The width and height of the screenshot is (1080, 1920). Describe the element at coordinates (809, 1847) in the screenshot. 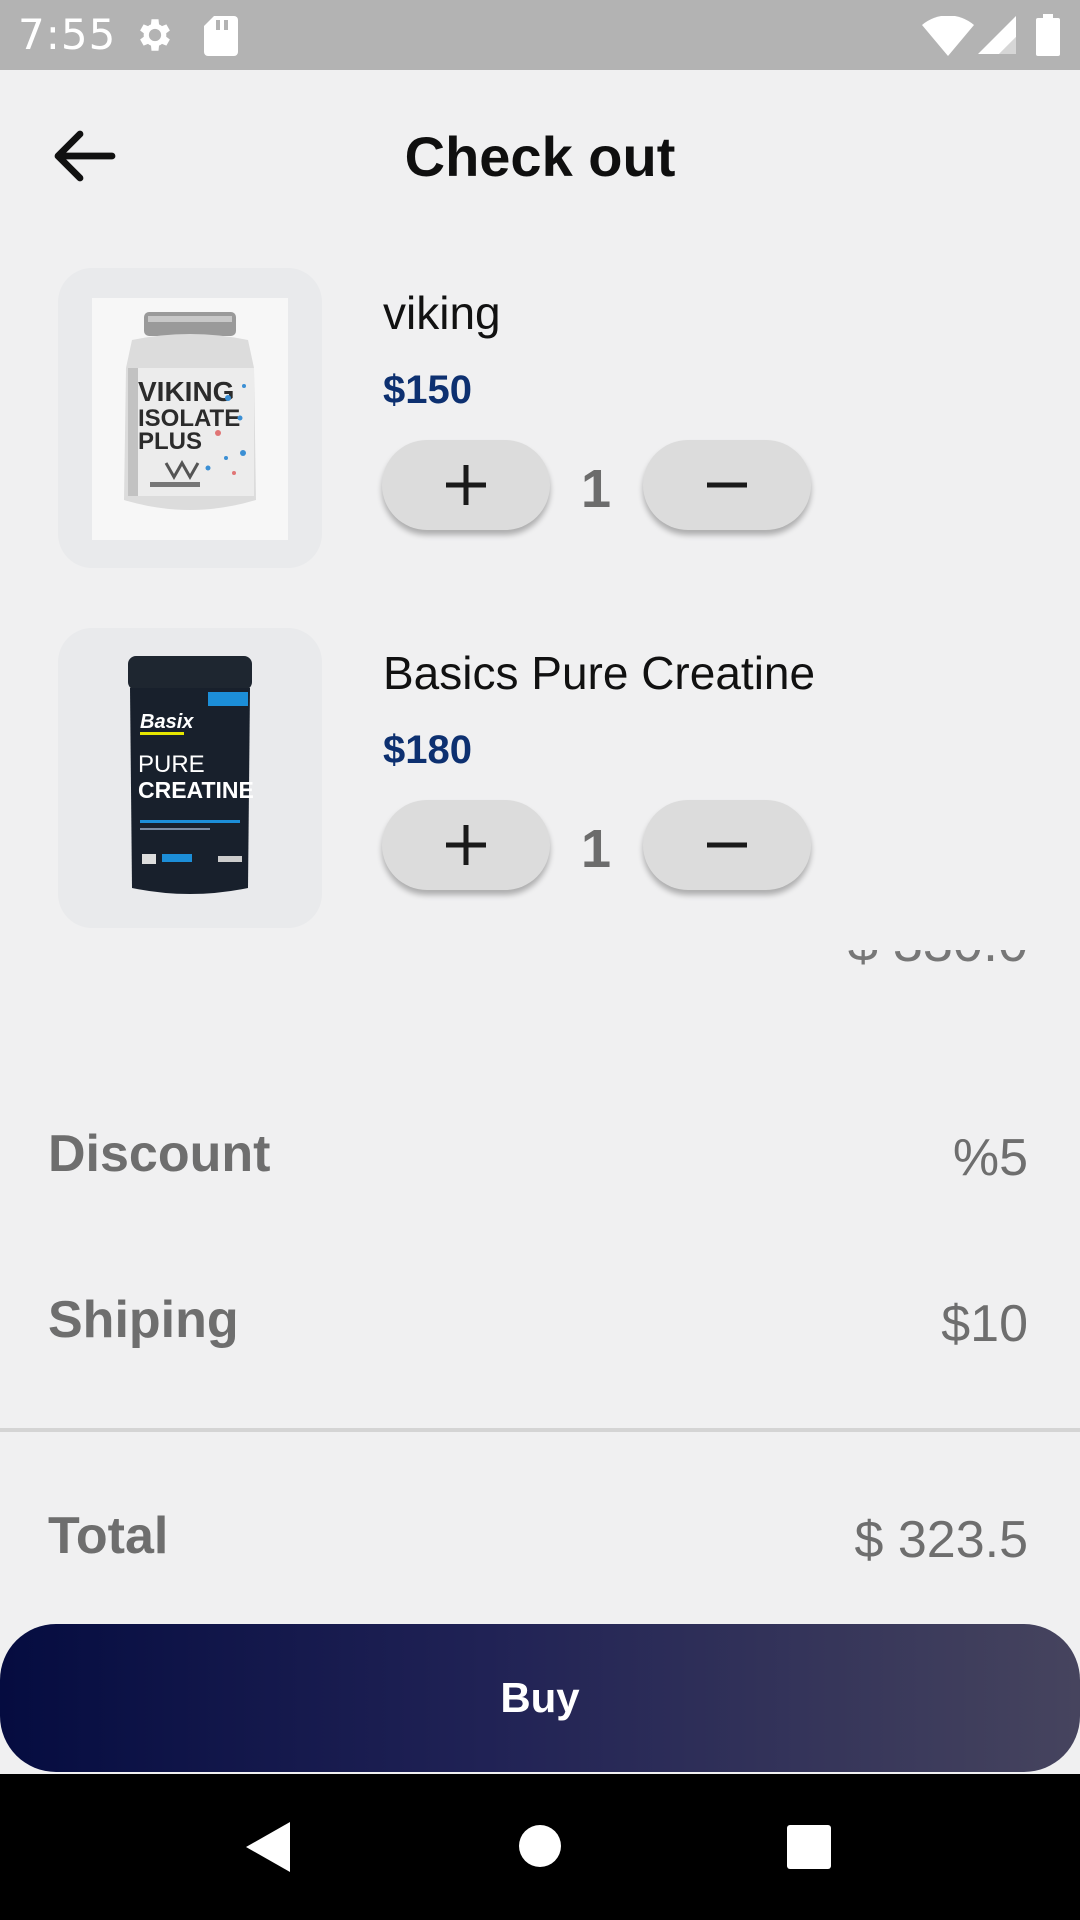

I see `nav-recents-icon` at that location.